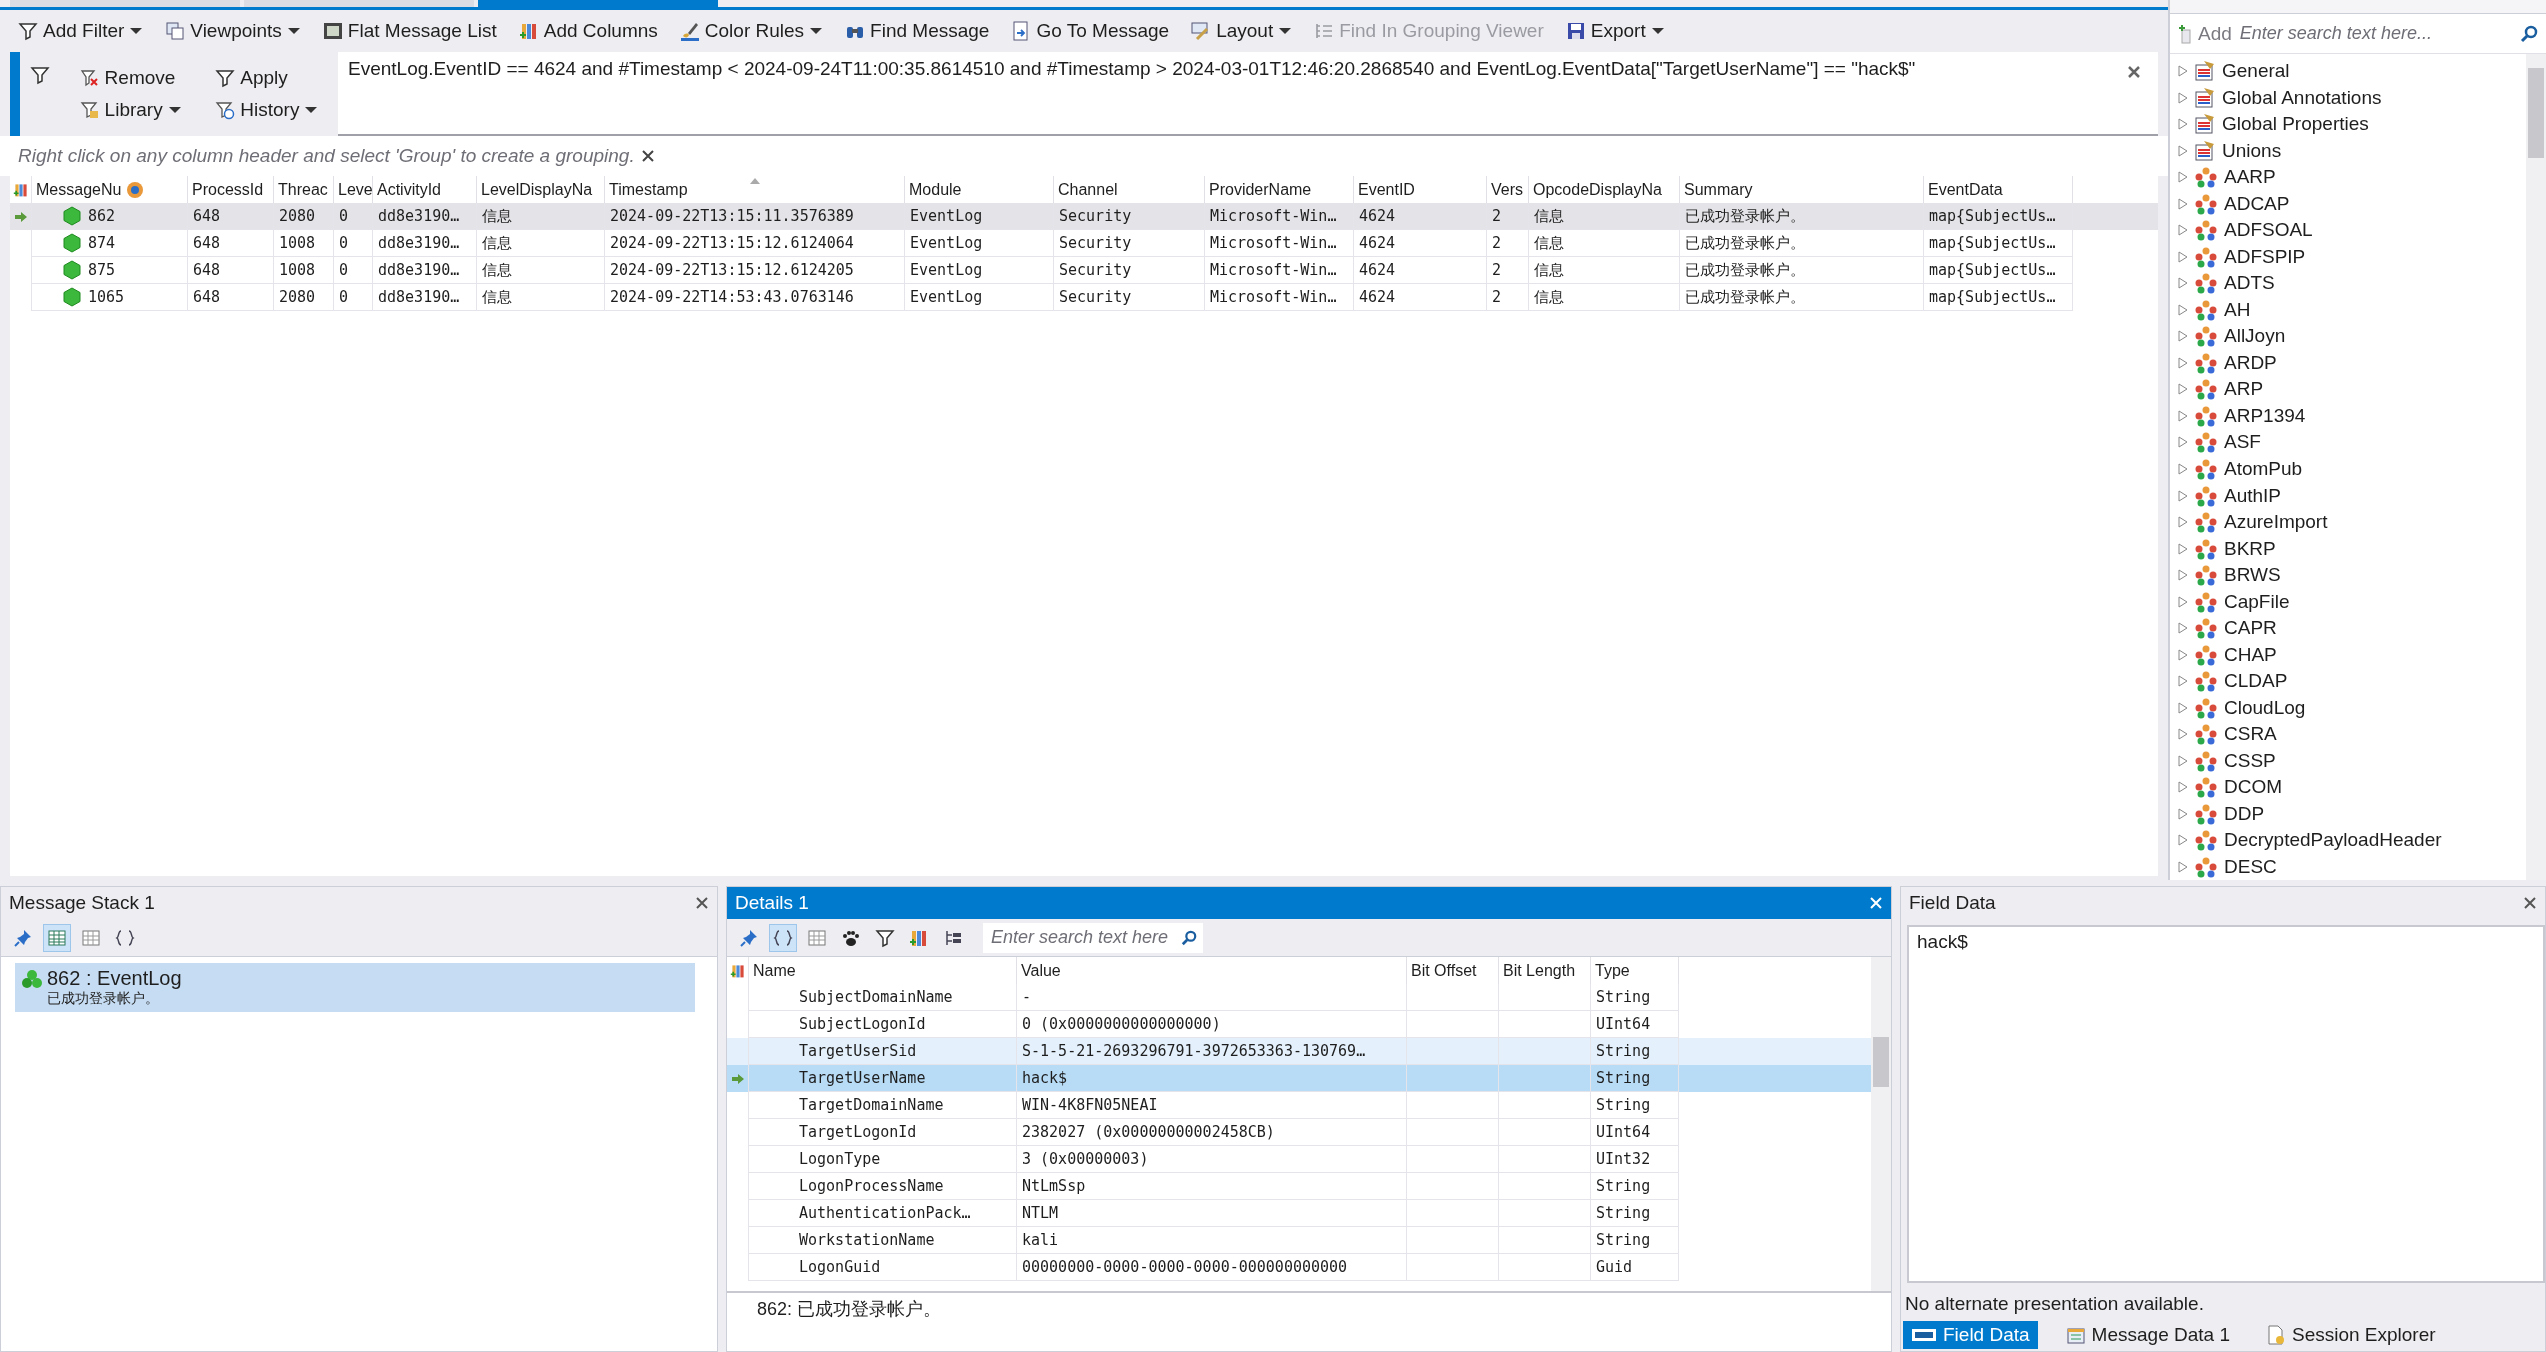 The image size is (2546, 1352). Describe the element at coordinates (2250, 734) in the screenshot. I see `field-tree-item: CSRA` at that location.